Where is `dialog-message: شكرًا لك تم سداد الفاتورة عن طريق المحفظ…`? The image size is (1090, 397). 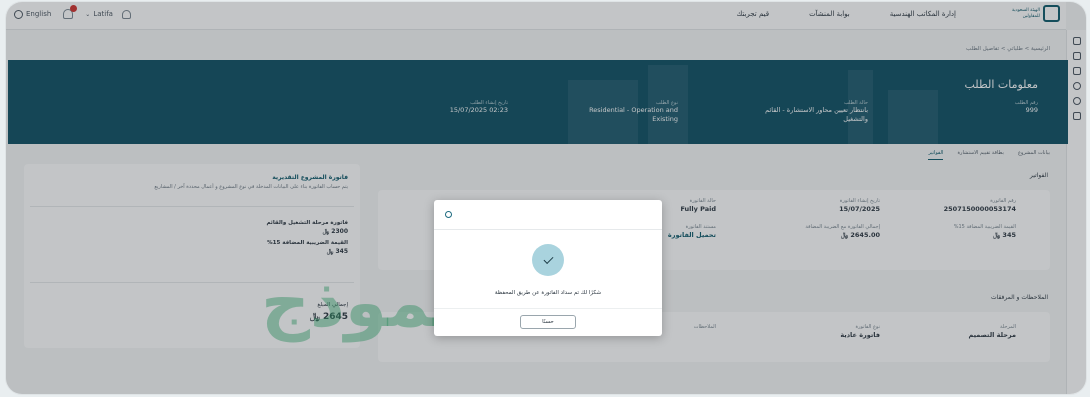
dialog-message: شكرًا لك تم سداد الفاتورة عن طريق المحفظ… is located at coordinates (548, 293).